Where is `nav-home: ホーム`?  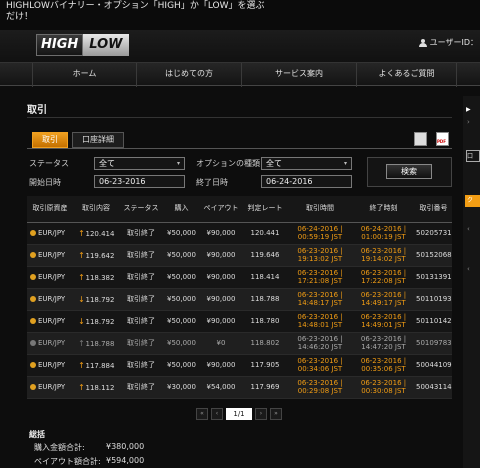 nav-home: ホーム is located at coordinates (84, 75).